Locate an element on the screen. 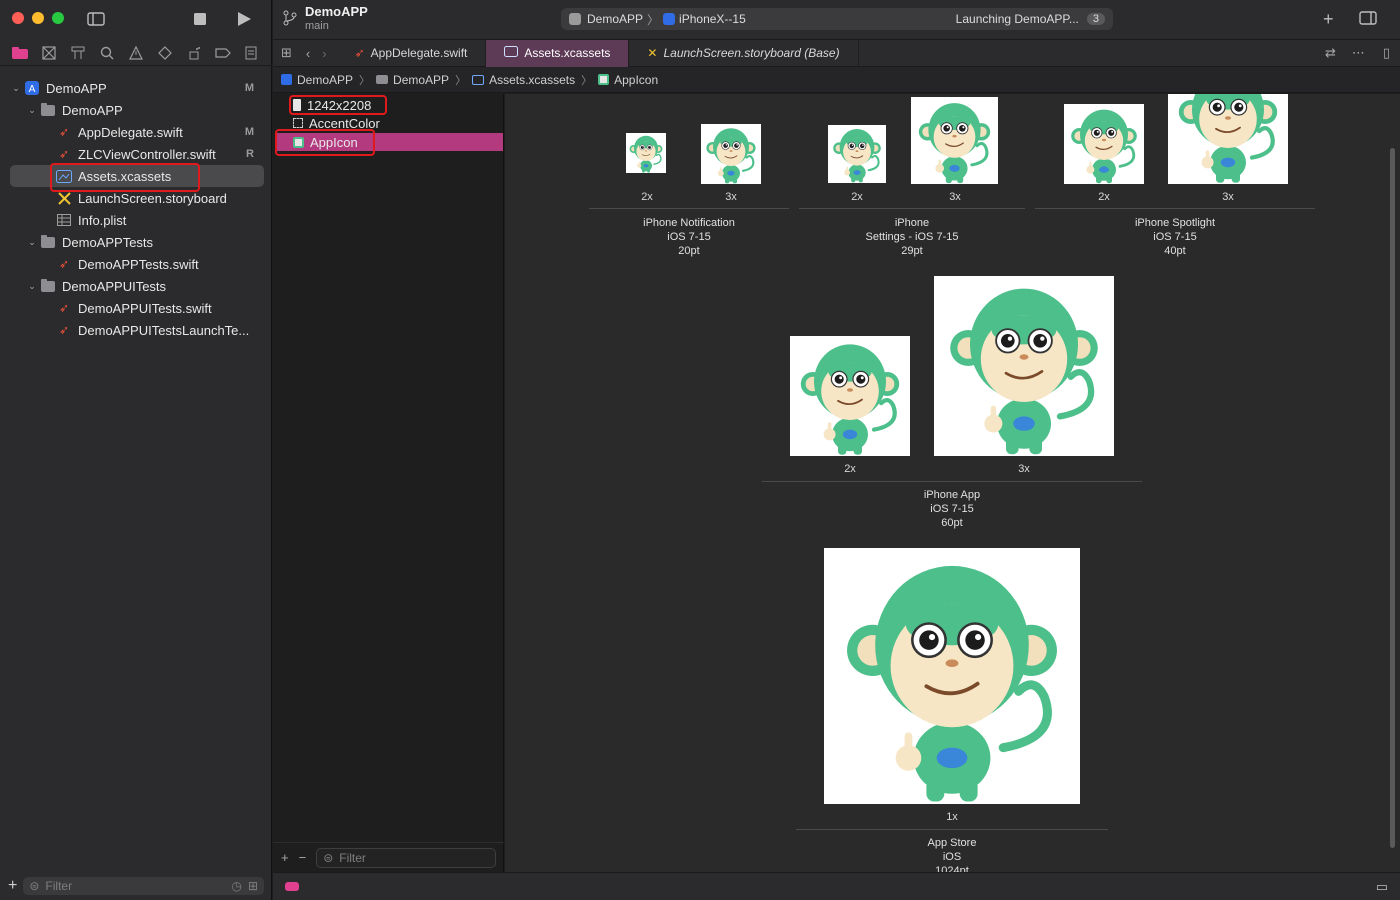 This screenshot has width=1400, height=900. tree-item-uitests-swift: ➶ DemoAPPUITests.swift is located at coordinates (137, 308).